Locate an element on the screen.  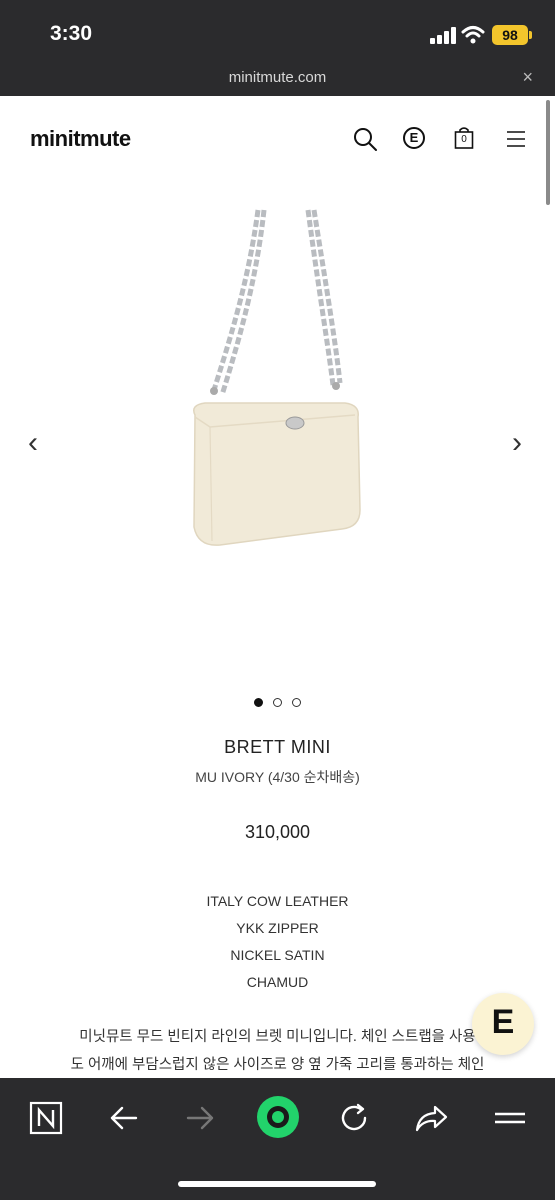
spec-item: CHAMUD is located at coordinates (277, 982).